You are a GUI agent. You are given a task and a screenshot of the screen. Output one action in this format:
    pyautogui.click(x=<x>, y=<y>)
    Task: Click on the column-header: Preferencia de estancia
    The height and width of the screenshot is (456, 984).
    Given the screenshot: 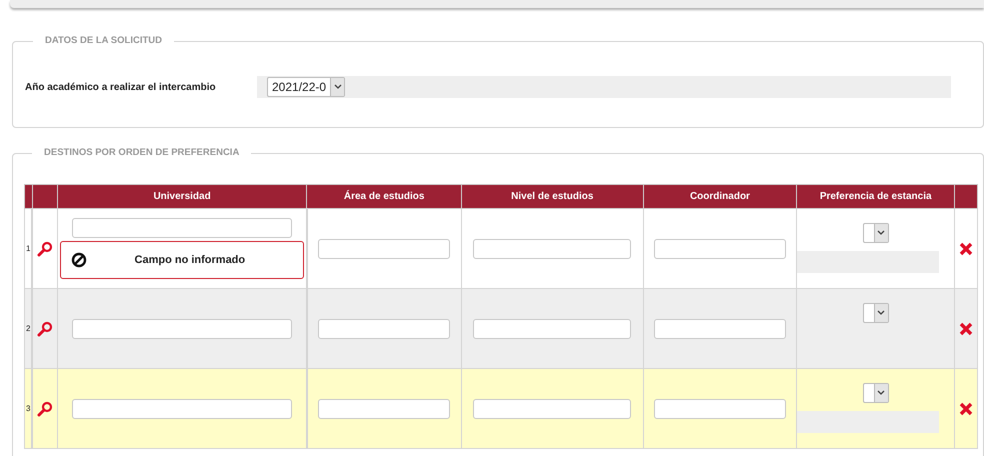 What is the action you would take?
    pyautogui.click(x=875, y=196)
    